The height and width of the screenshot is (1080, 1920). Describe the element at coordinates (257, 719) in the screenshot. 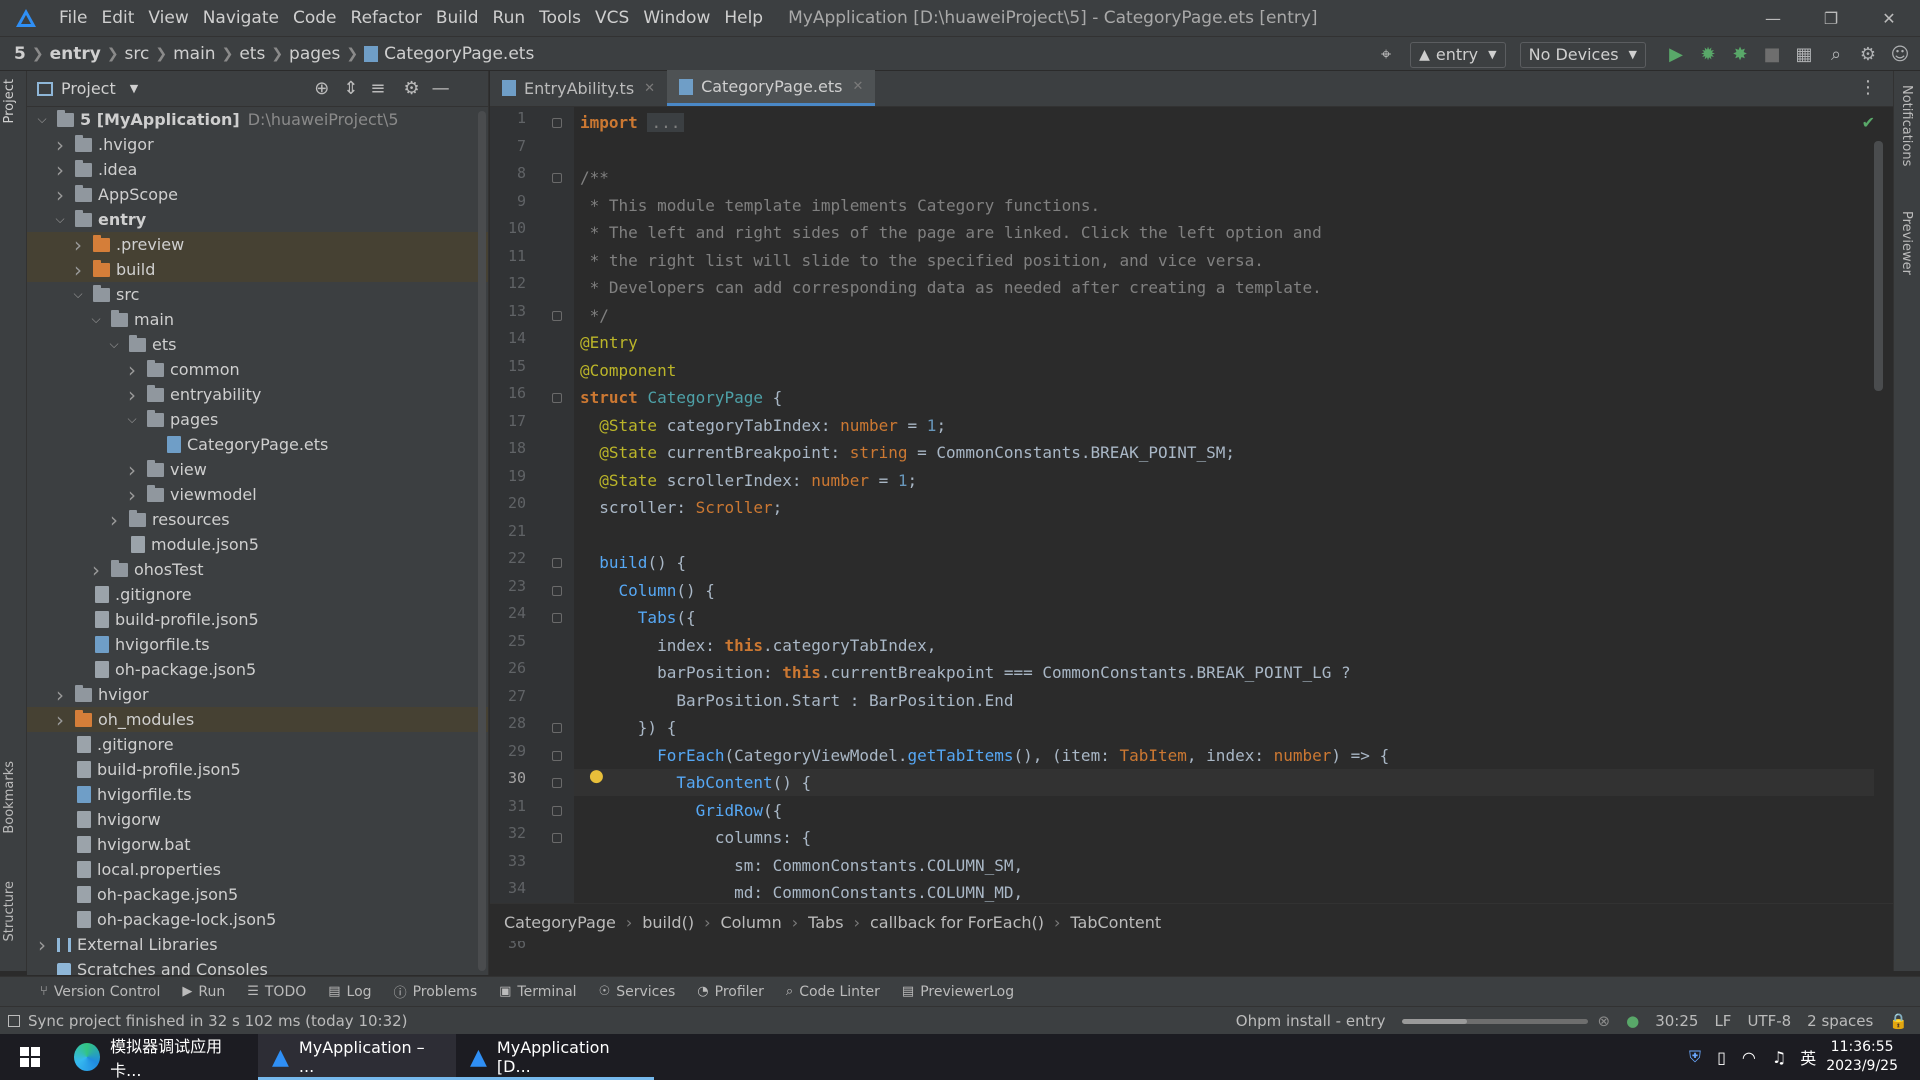

I see `tree-item: › oh_modules` at that location.